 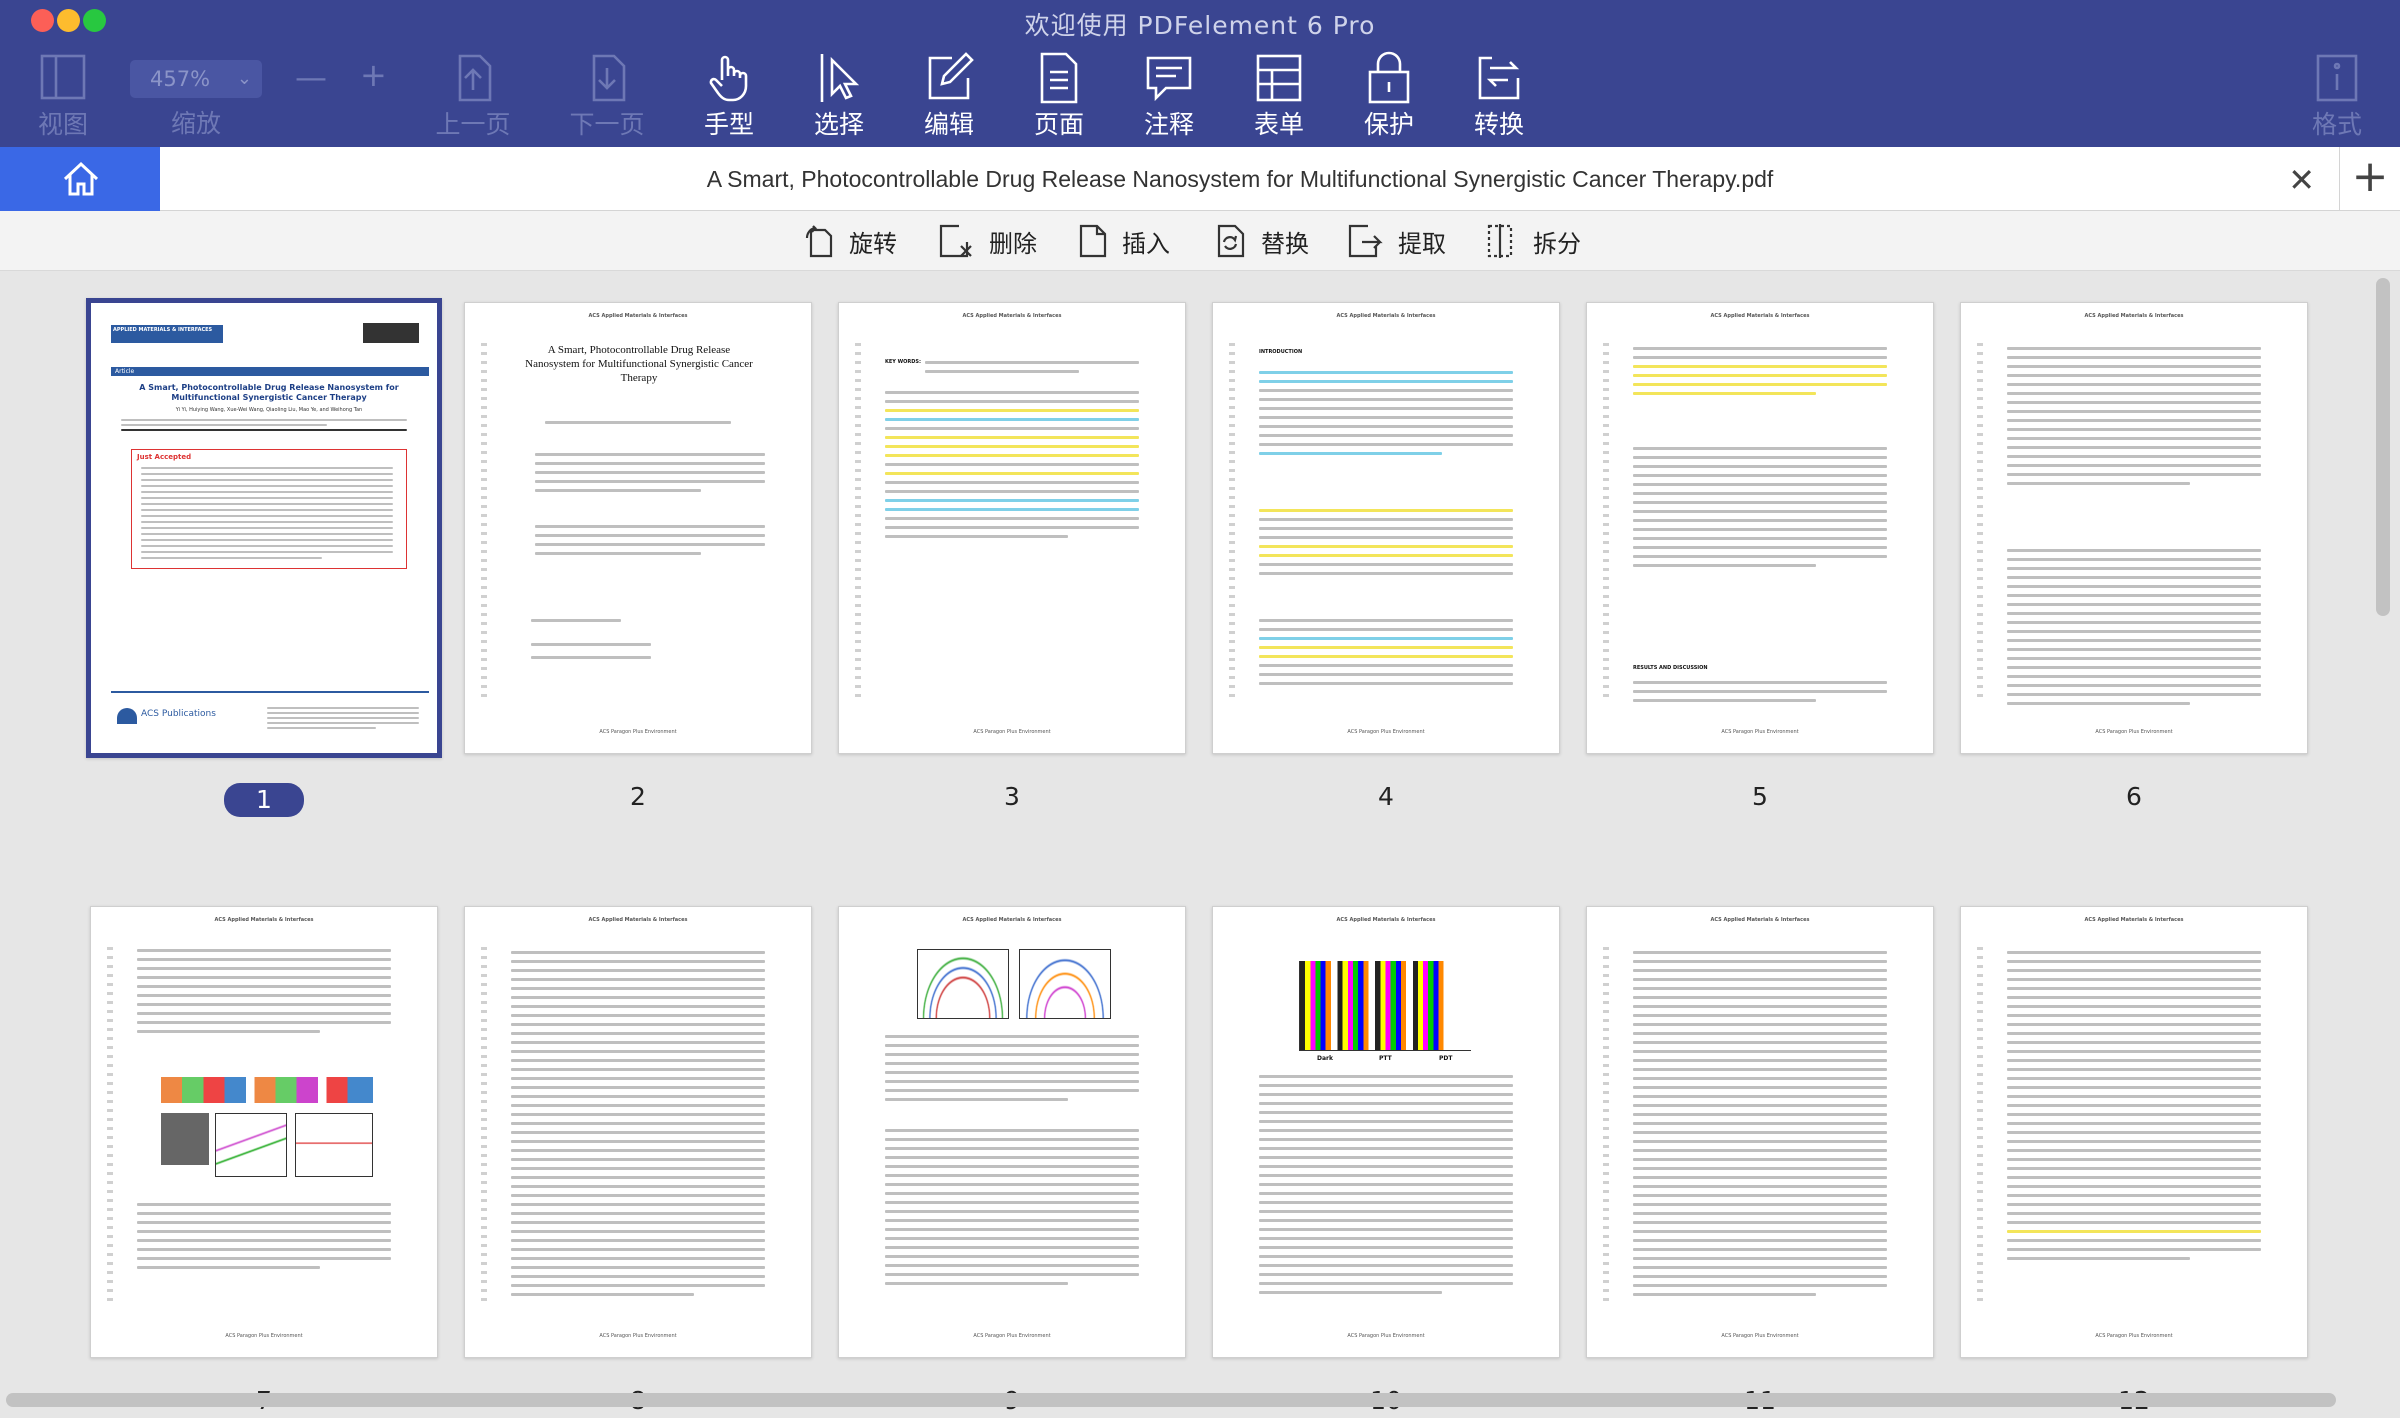 What do you see at coordinates (1279, 78) in the screenshot?
I see `form-icon` at bounding box center [1279, 78].